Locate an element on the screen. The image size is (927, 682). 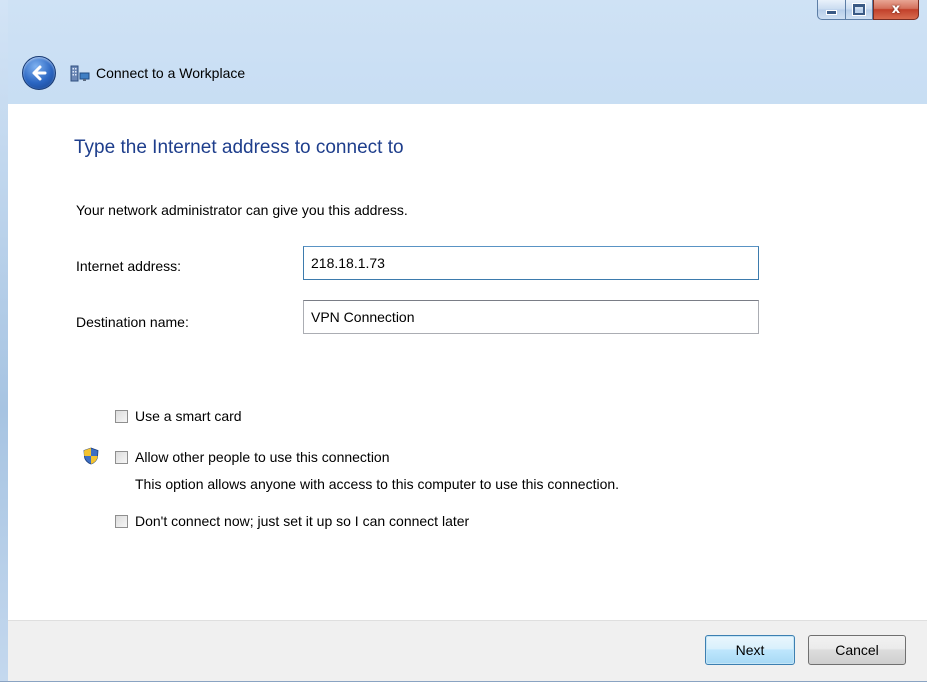
internet-address-input is located at coordinates (531, 263).